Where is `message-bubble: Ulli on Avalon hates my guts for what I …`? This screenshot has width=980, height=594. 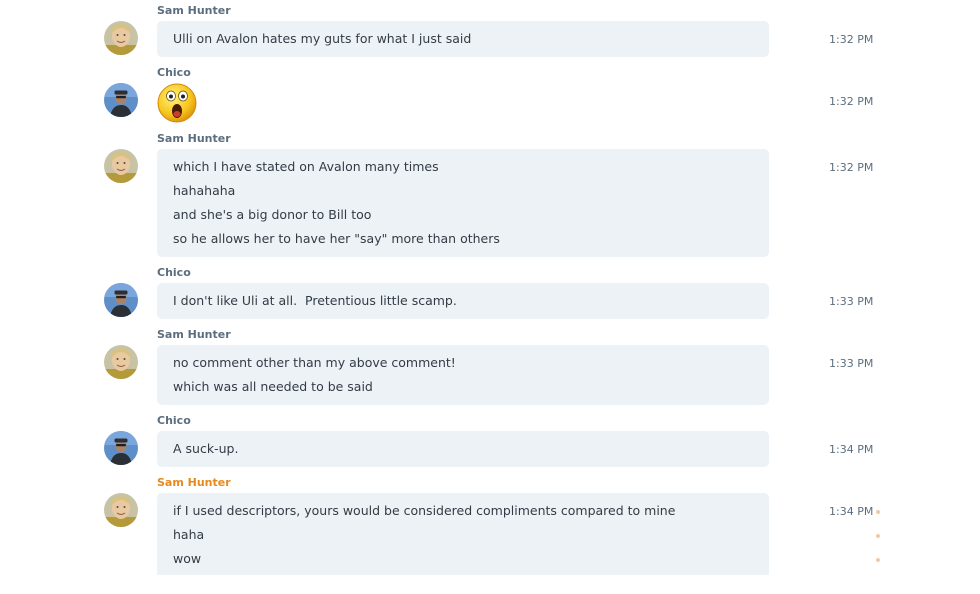
message-bubble: Ulli on Avalon hates my guts for what I … is located at coordinates (463, 39).